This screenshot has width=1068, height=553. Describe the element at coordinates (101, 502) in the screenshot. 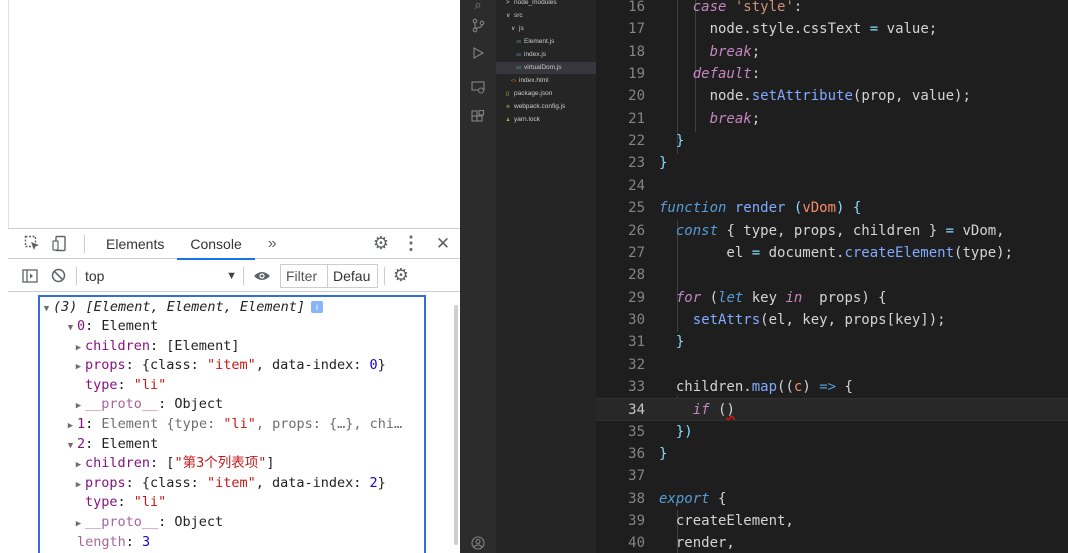

I see `property-key: type` at that location.